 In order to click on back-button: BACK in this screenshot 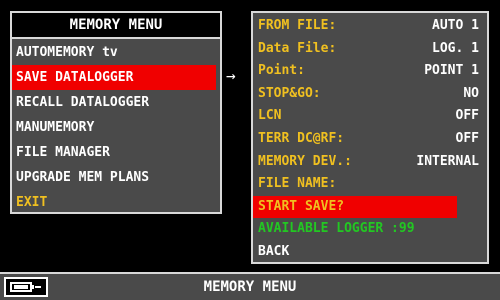, I will do `click(370, 252)`.